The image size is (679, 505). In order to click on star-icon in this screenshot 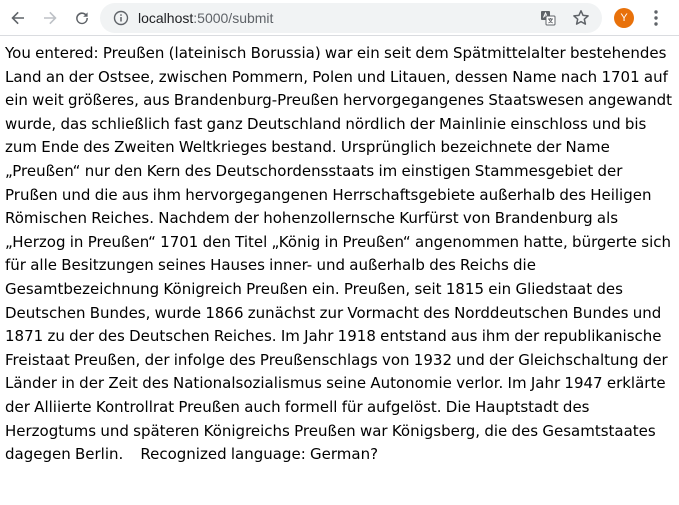, I will do `click(581, 18)`.